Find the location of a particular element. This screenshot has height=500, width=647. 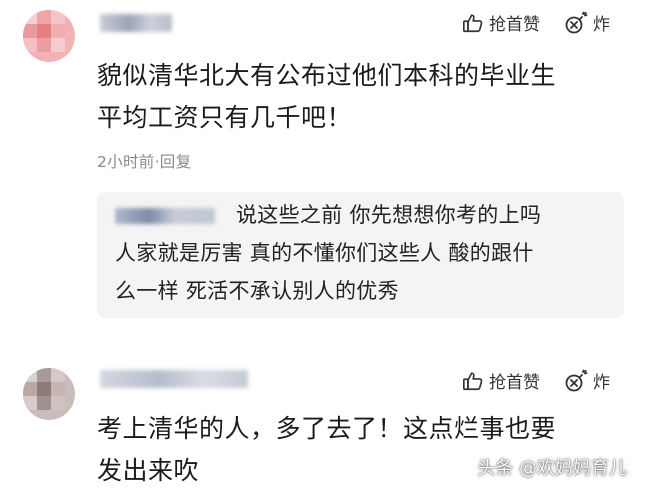

comment-text-line: 平均工资只有几千吧！ is located at coordinates (225, 117).